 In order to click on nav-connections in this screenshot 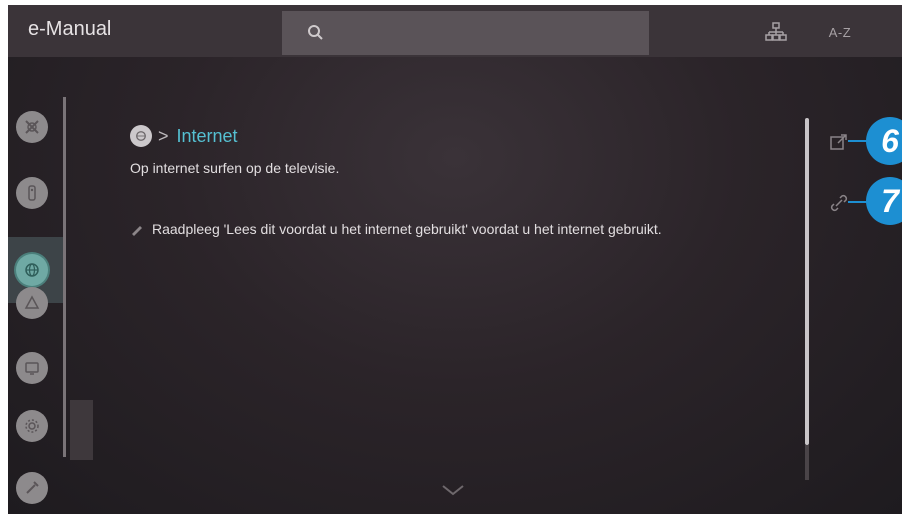, I will do `click(32, 270)`.